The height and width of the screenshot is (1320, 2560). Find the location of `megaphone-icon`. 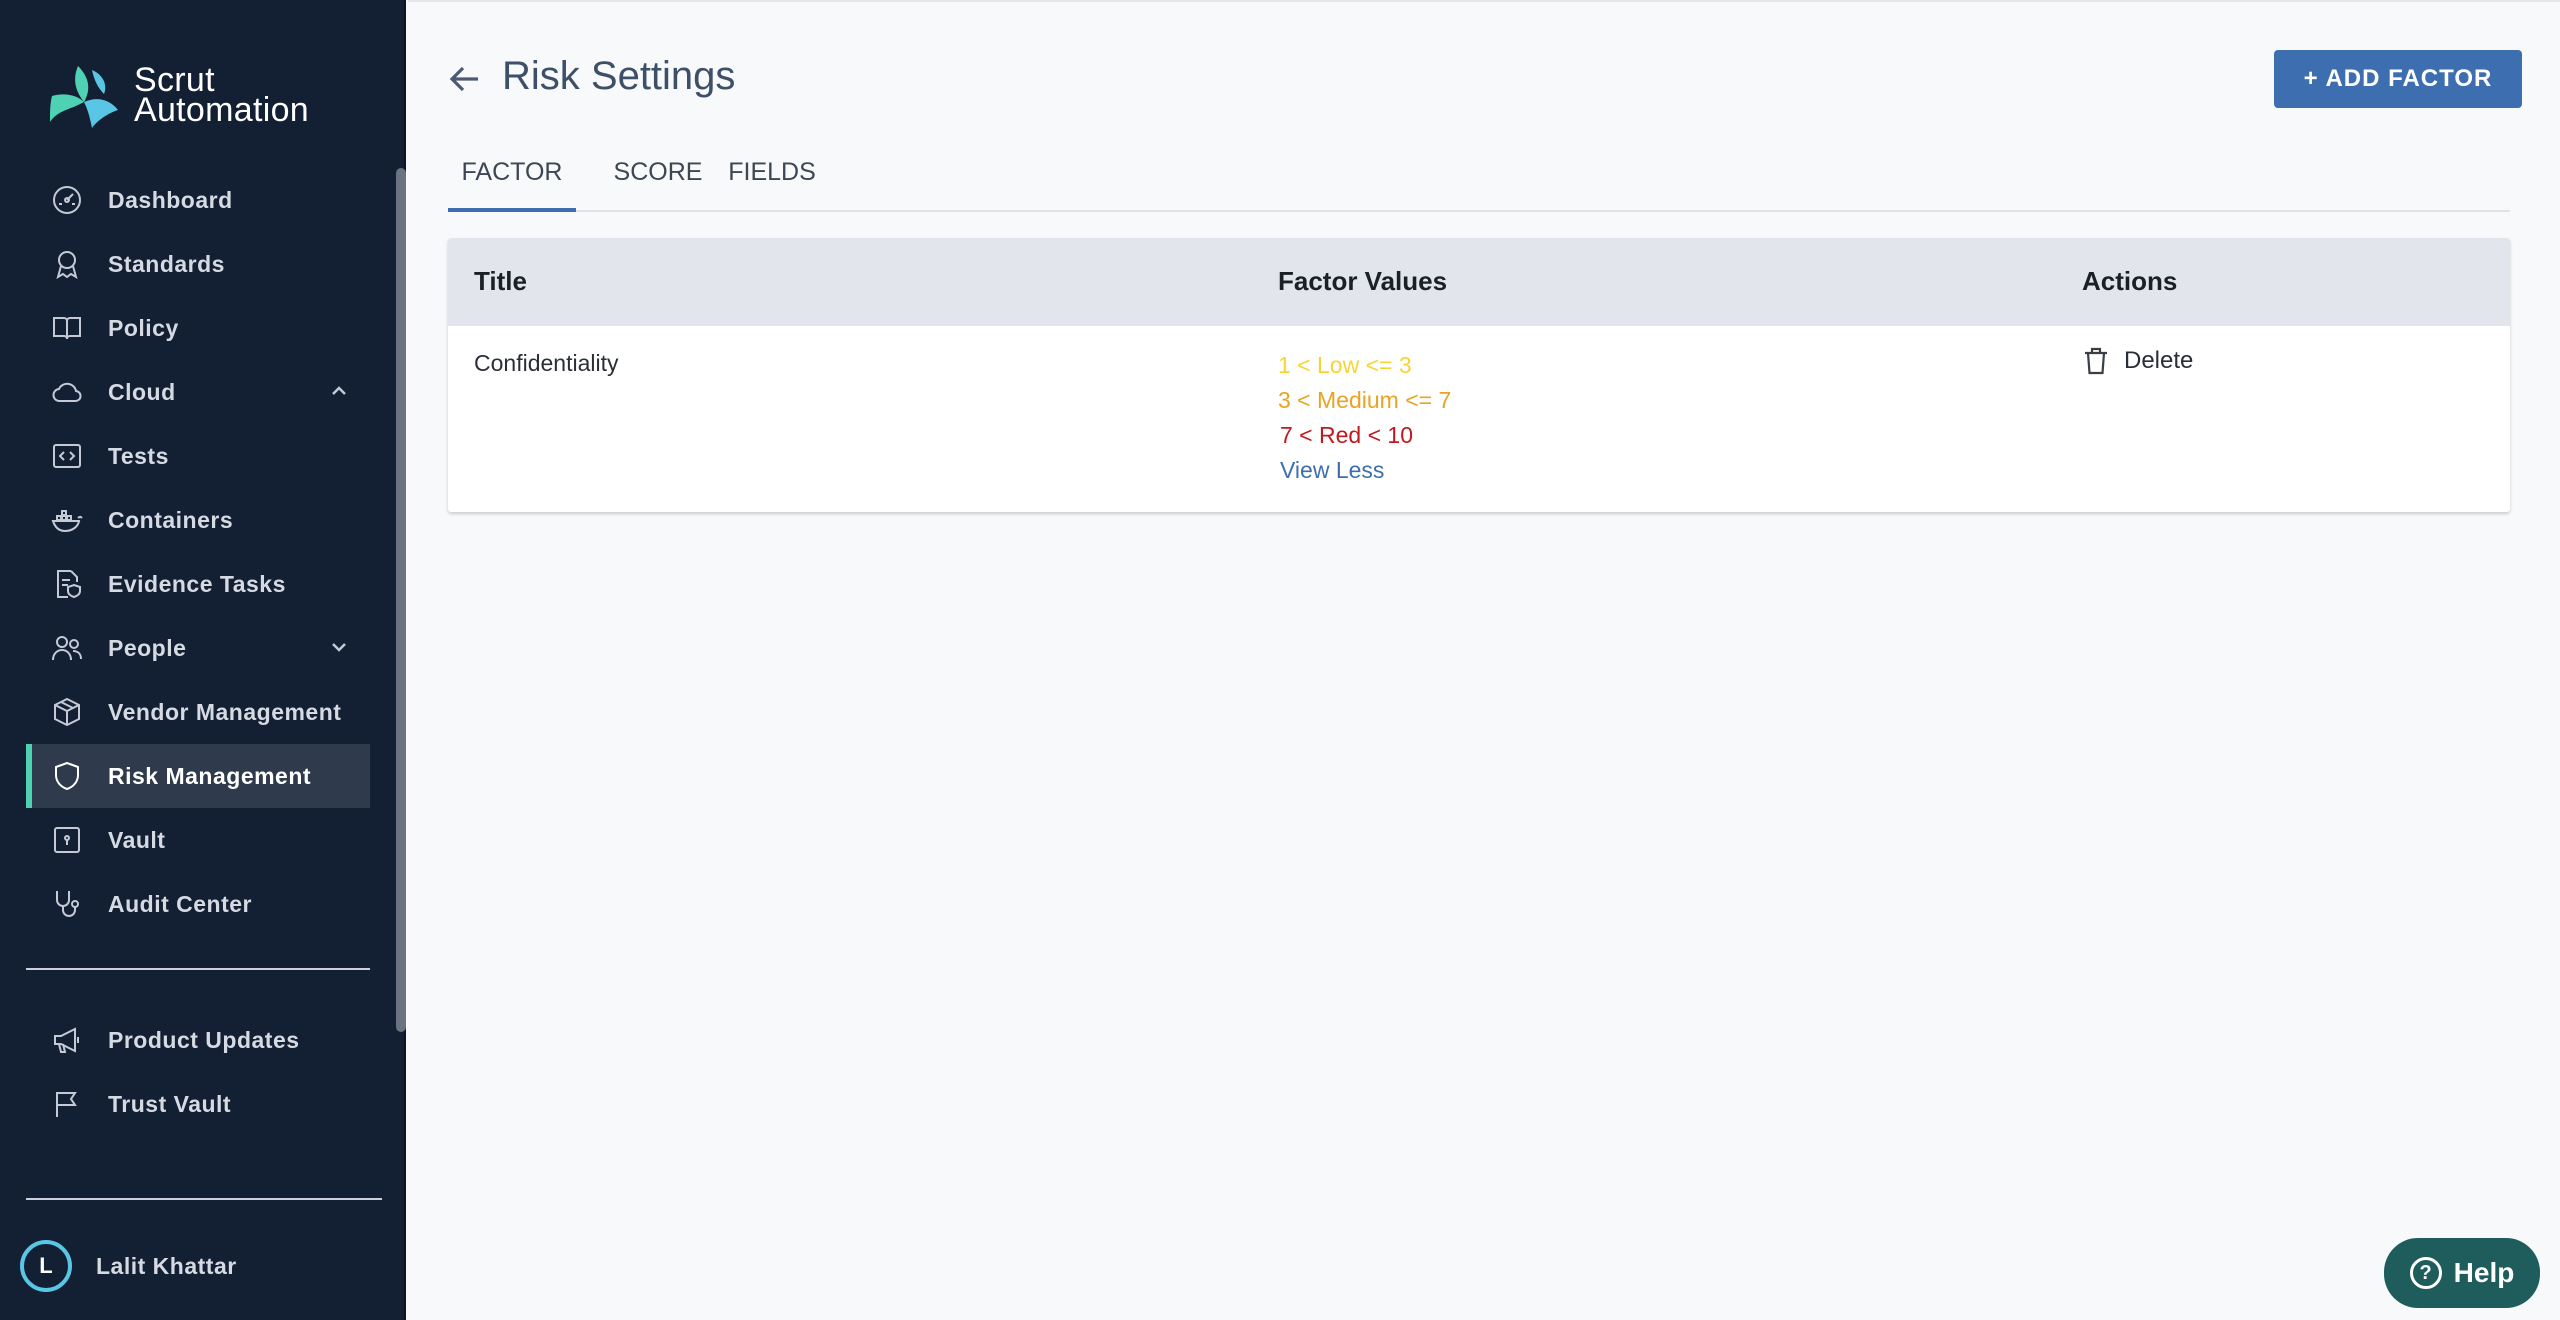

megaphone-icon is located at coordinates (67, 1040).